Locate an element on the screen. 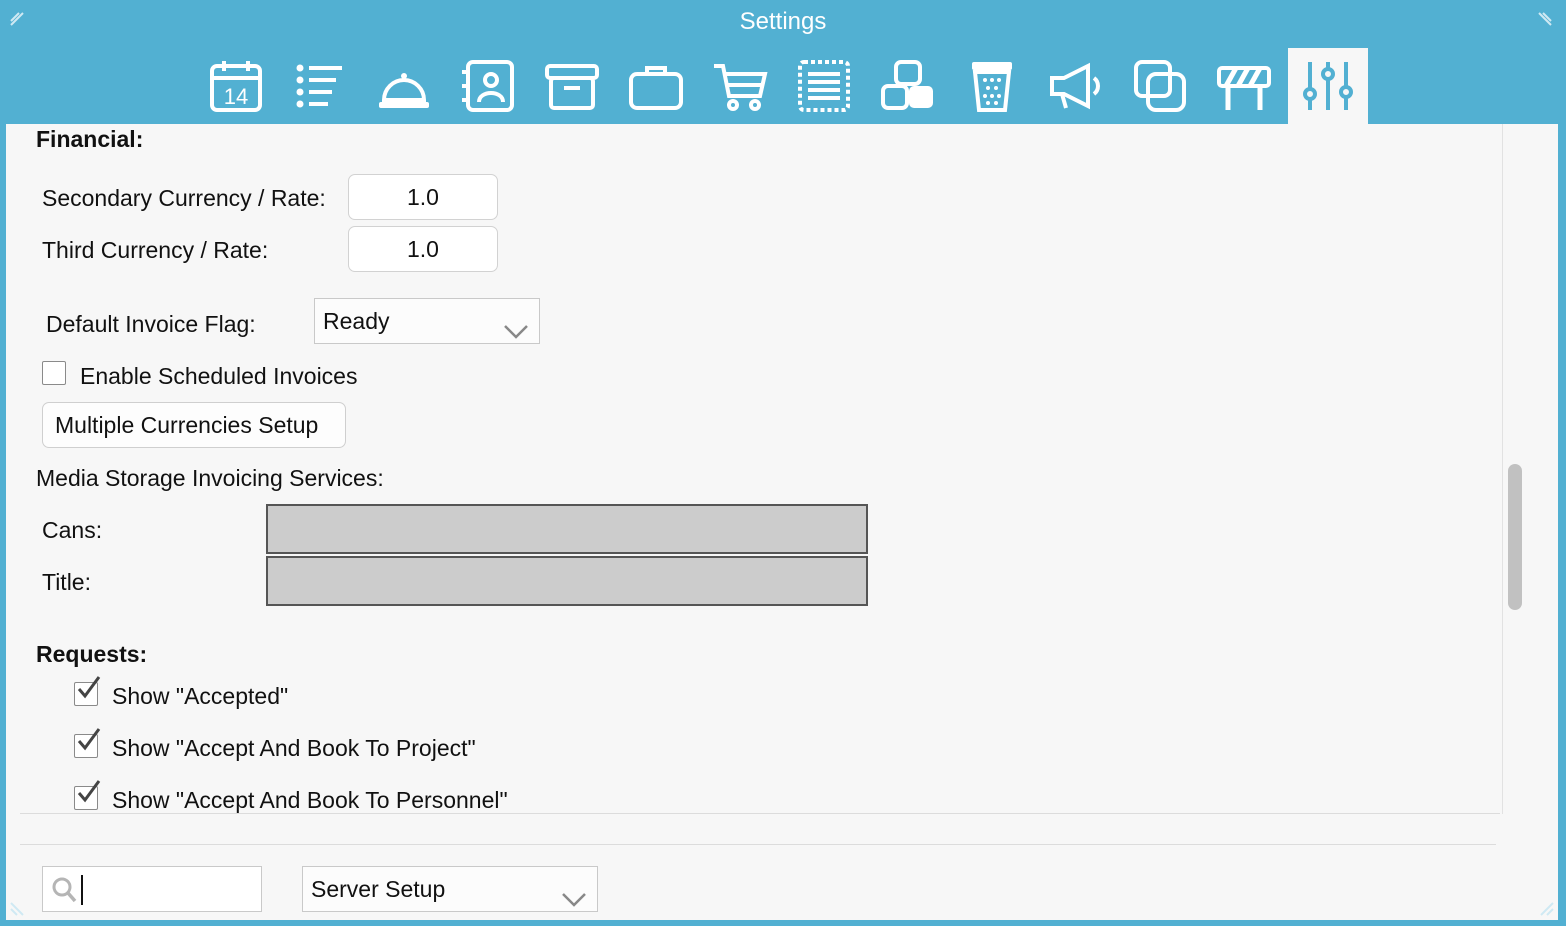 The height and width of the screenshot is (926, 1566). footer-divider is located at coordinates (758, 844).